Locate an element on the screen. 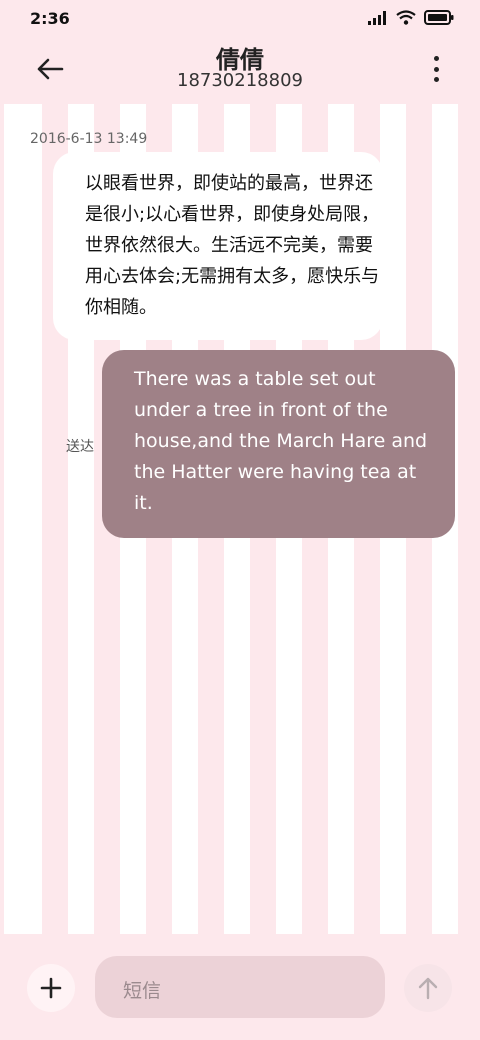 This screenshot has width=480, height=1040. status-icons is located at coordinates (411, 17).